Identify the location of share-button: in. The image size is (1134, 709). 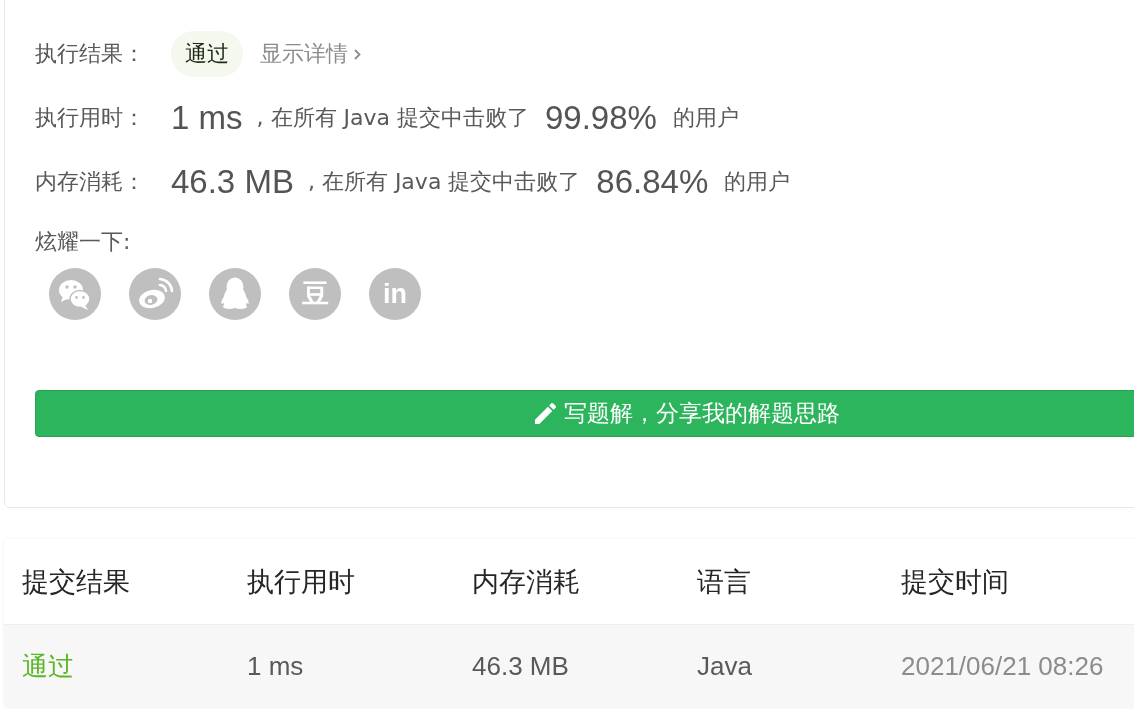
(395, 294).